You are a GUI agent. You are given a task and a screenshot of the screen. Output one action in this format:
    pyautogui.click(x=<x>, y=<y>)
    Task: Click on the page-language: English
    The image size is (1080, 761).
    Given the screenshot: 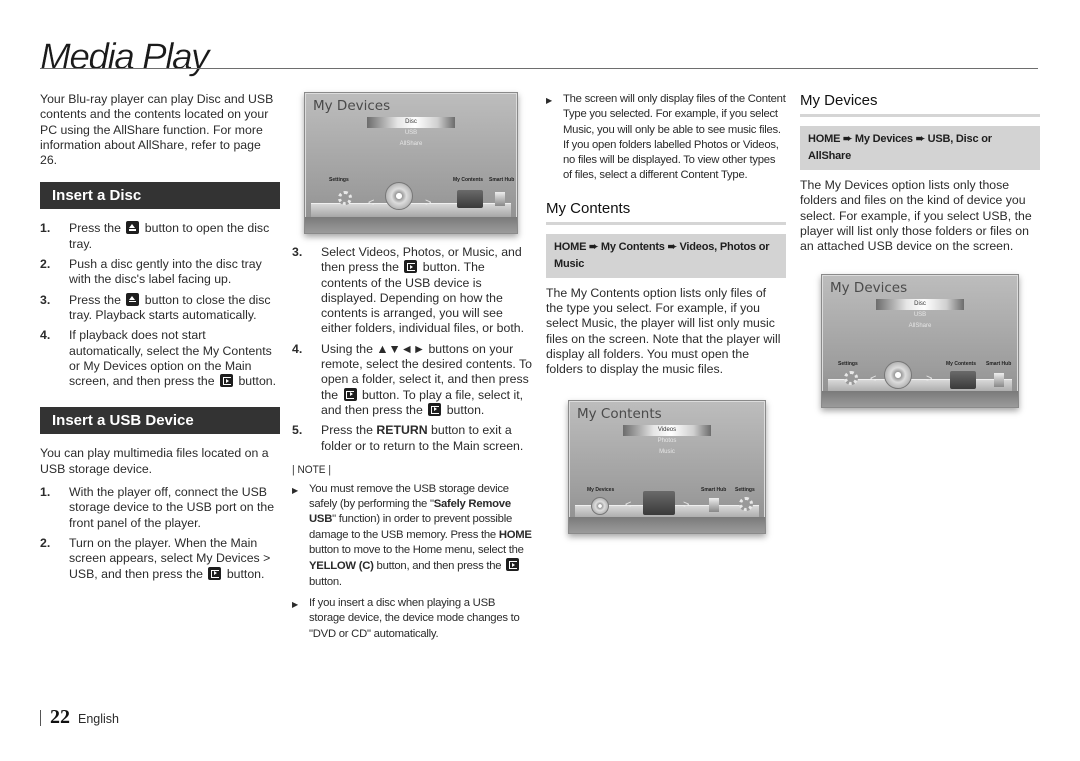 What is the action you would take?
    pyautogui.click(x=98, y=719)
    